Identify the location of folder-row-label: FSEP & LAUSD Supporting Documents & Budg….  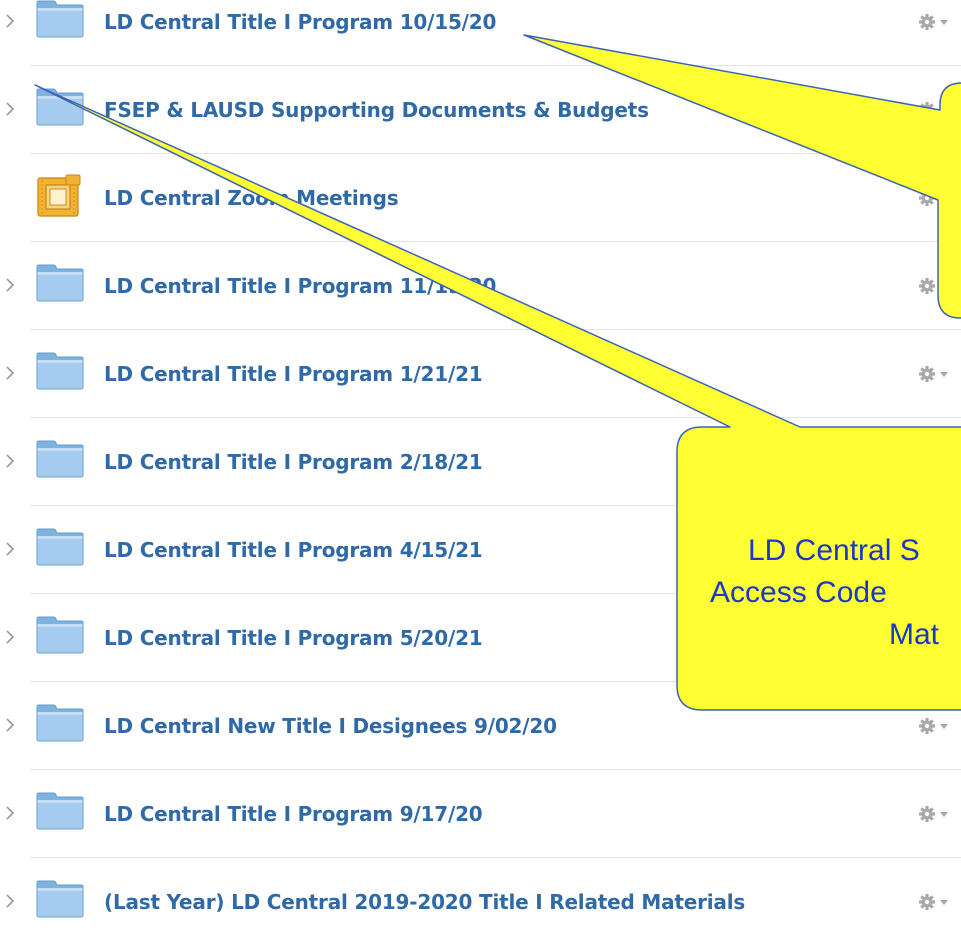
(376, 110).